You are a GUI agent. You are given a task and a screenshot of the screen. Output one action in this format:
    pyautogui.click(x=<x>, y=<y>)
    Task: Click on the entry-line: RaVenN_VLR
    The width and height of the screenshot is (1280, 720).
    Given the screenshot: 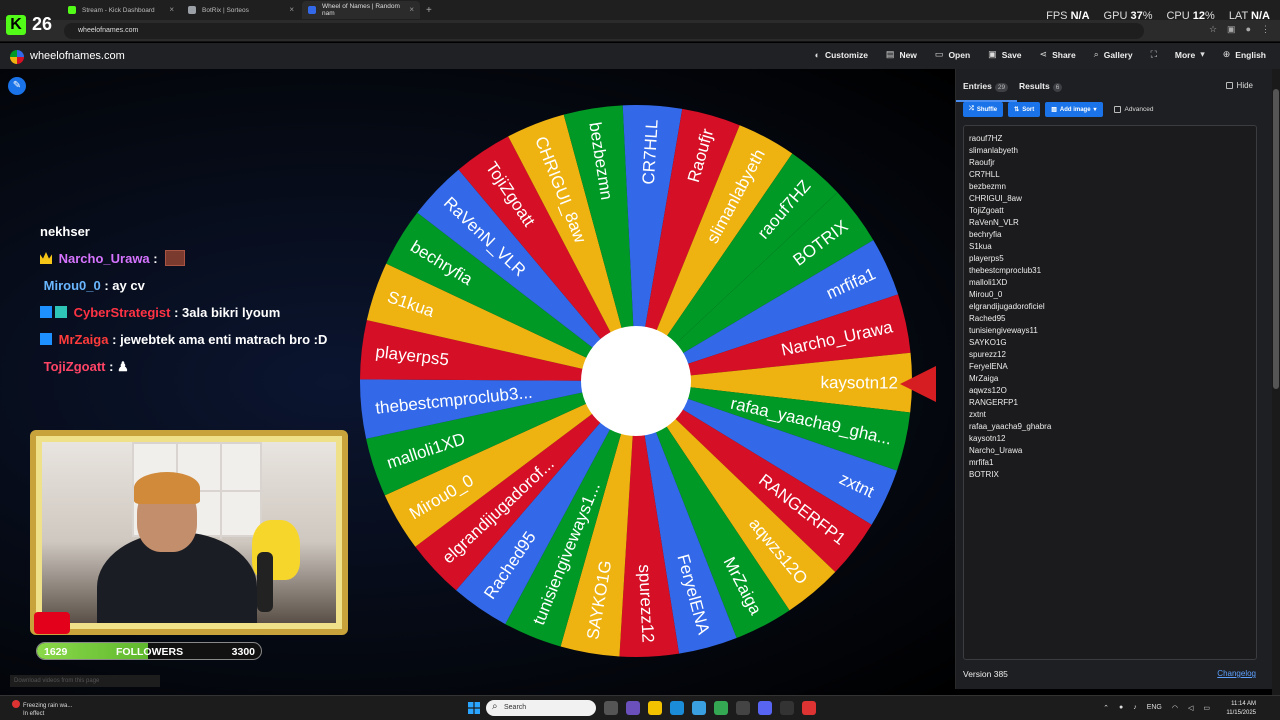 What is the action you would take?
    pyautogui.click(x=1110, y=223)
    